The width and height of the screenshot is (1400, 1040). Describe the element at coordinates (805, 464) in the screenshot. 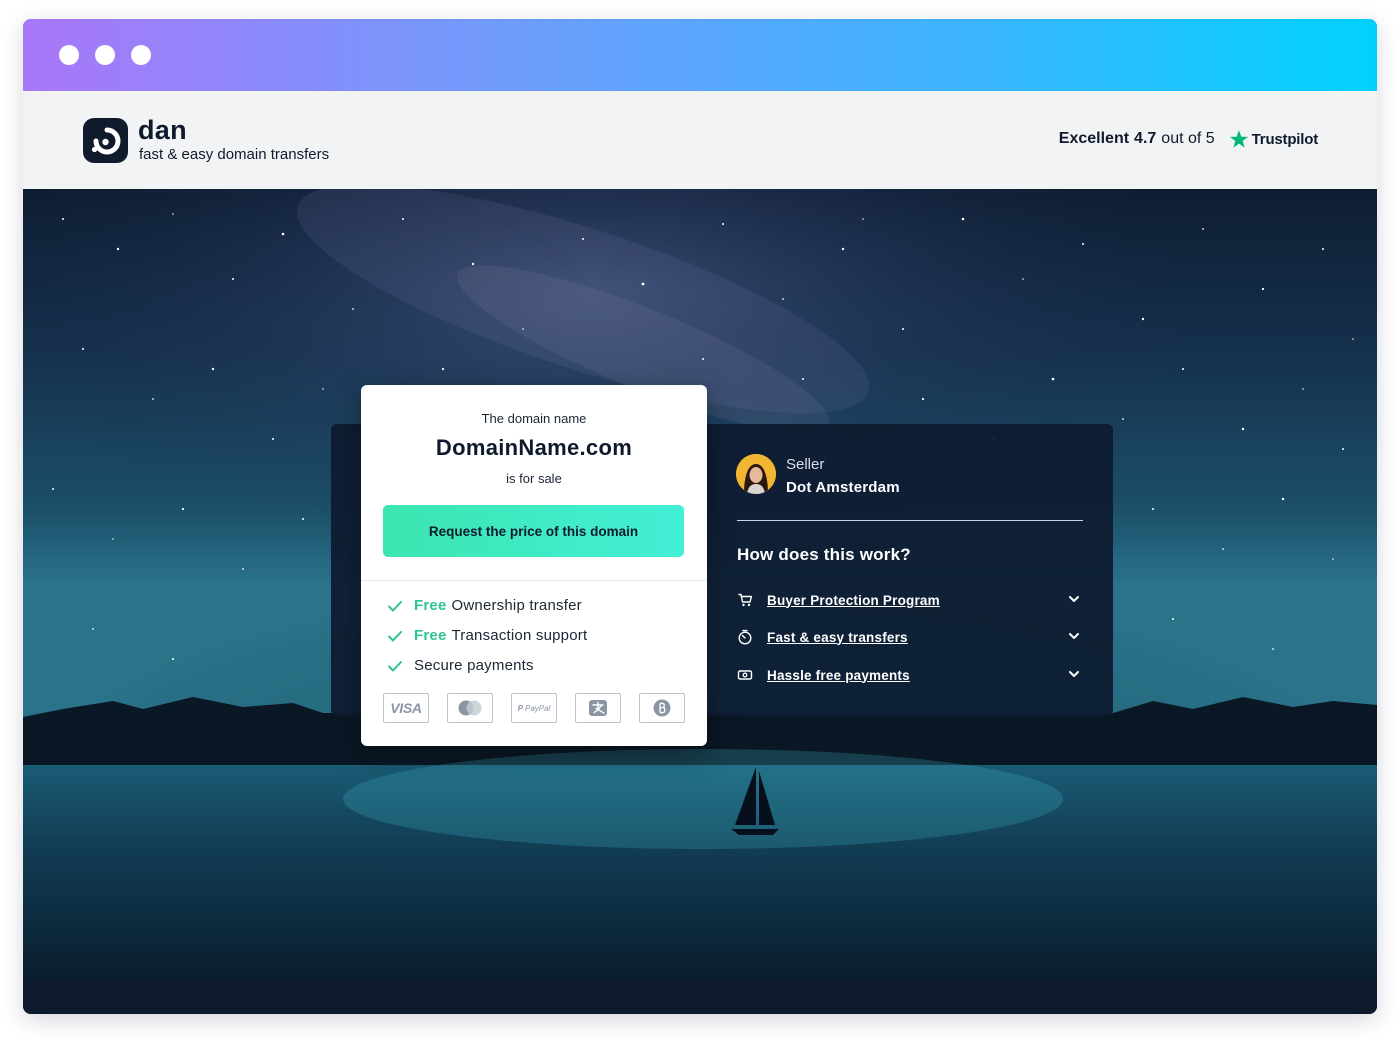

I see `seller-label: Seller` at that location.